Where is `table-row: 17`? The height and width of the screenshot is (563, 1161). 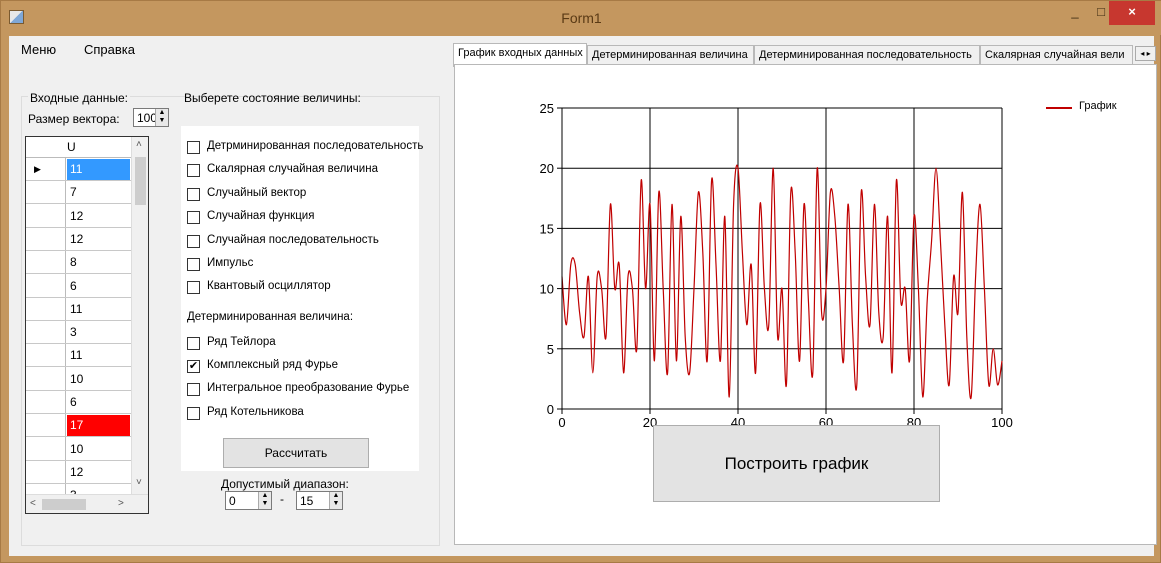 table-row: 17 is located at coordinates (78, 426).